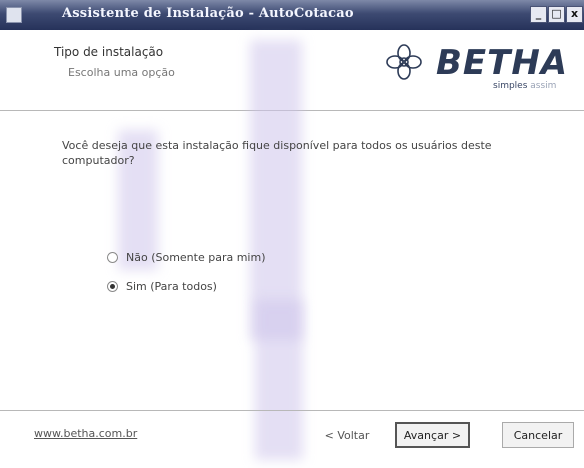 The width and height of the screenshot is (584, 468). Describe the element at coordinates (556, 14) in the screenshot. I see `maximize-button: □` at that location.